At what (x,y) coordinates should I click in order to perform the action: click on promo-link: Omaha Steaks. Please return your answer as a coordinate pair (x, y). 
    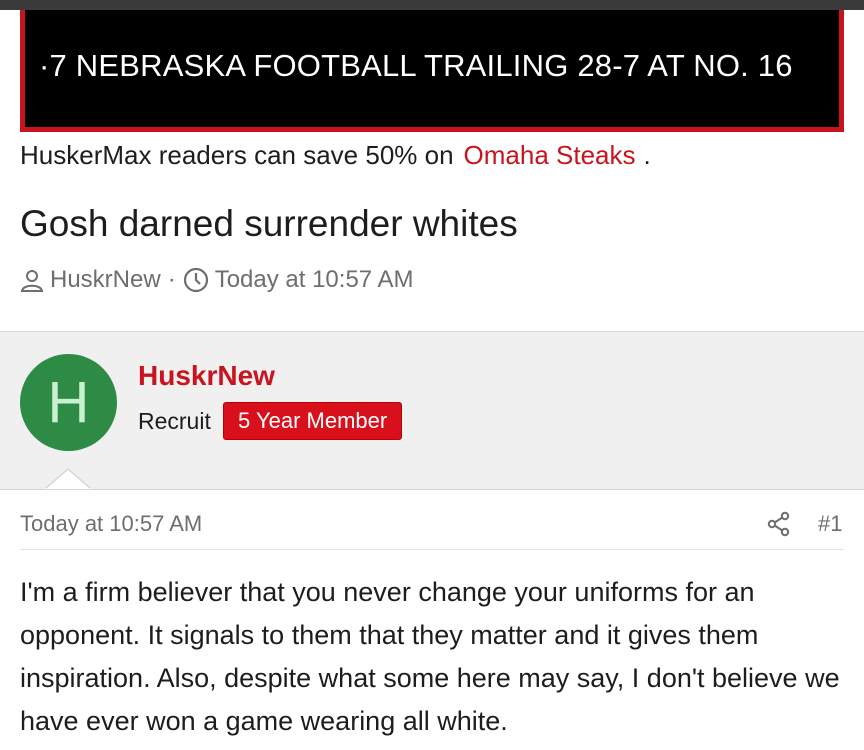
    Looking at the image, I should click on (550, 155).